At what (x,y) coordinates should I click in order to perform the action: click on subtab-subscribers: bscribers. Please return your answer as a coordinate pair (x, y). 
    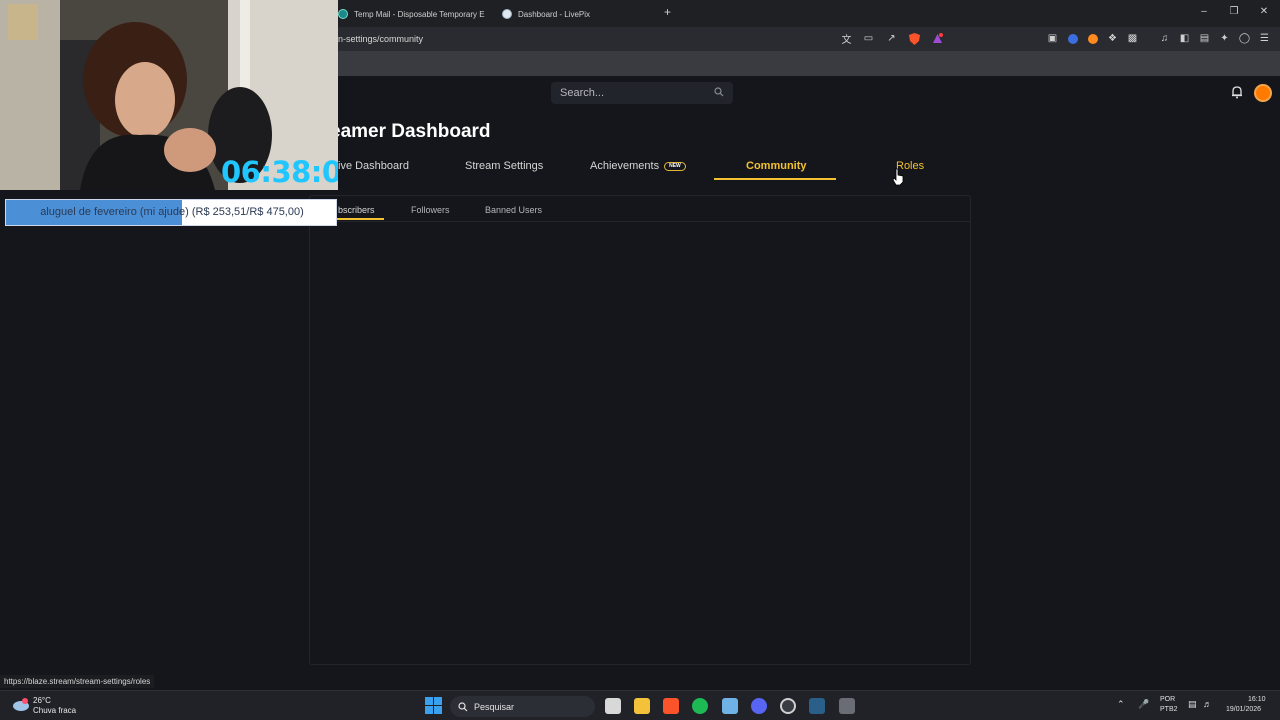
    Looking at the image, I should click on (356, 210).